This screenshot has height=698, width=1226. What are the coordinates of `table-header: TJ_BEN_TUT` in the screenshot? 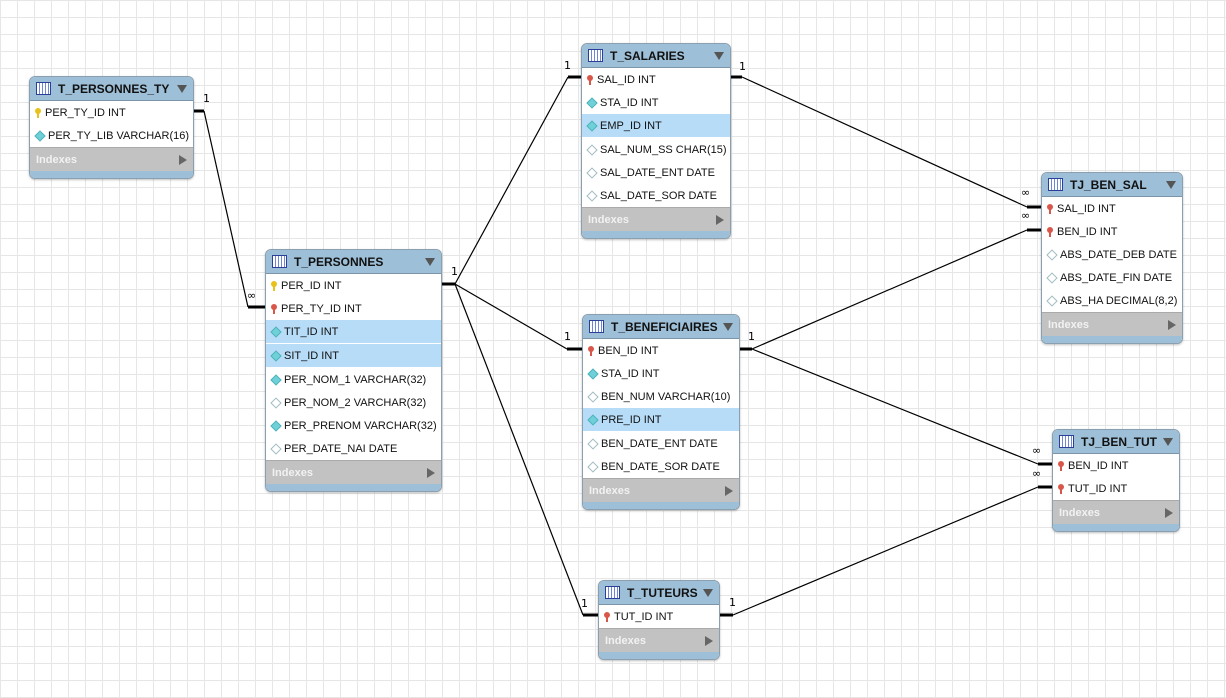 It's located at (1116, 442).